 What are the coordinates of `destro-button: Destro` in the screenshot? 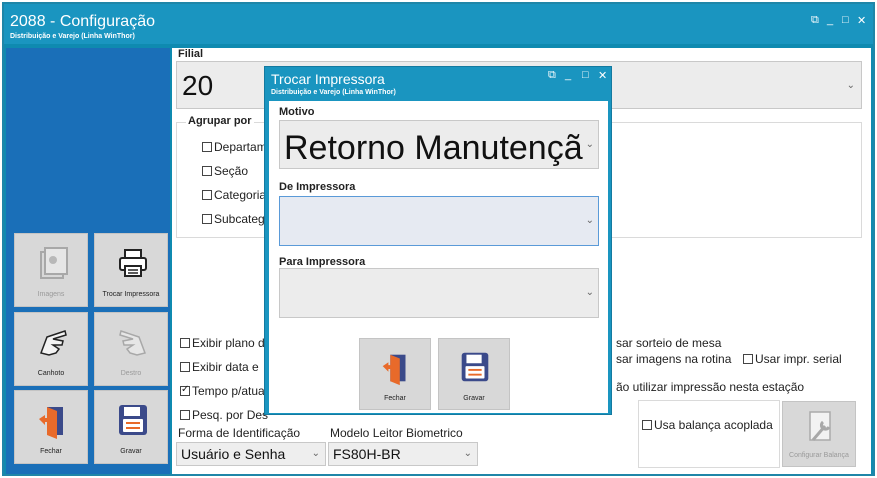 It's located at (131, 349).